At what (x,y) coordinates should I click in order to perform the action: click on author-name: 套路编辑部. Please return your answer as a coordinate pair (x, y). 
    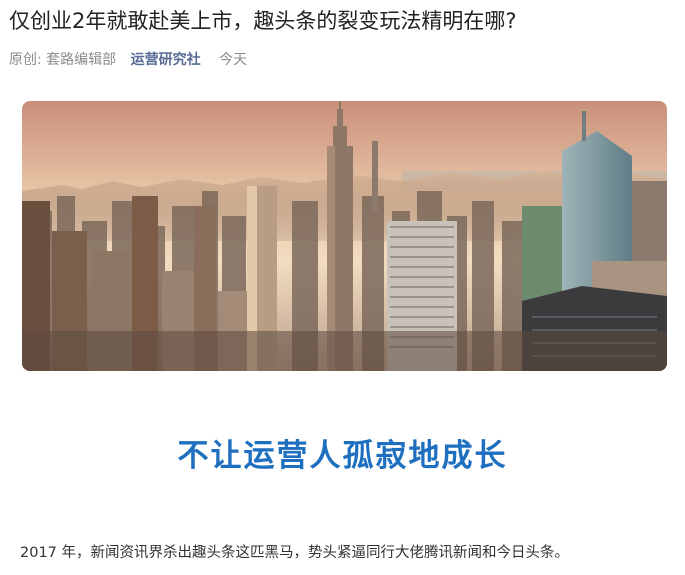
    Looking at the image, I should click on (81, 60).